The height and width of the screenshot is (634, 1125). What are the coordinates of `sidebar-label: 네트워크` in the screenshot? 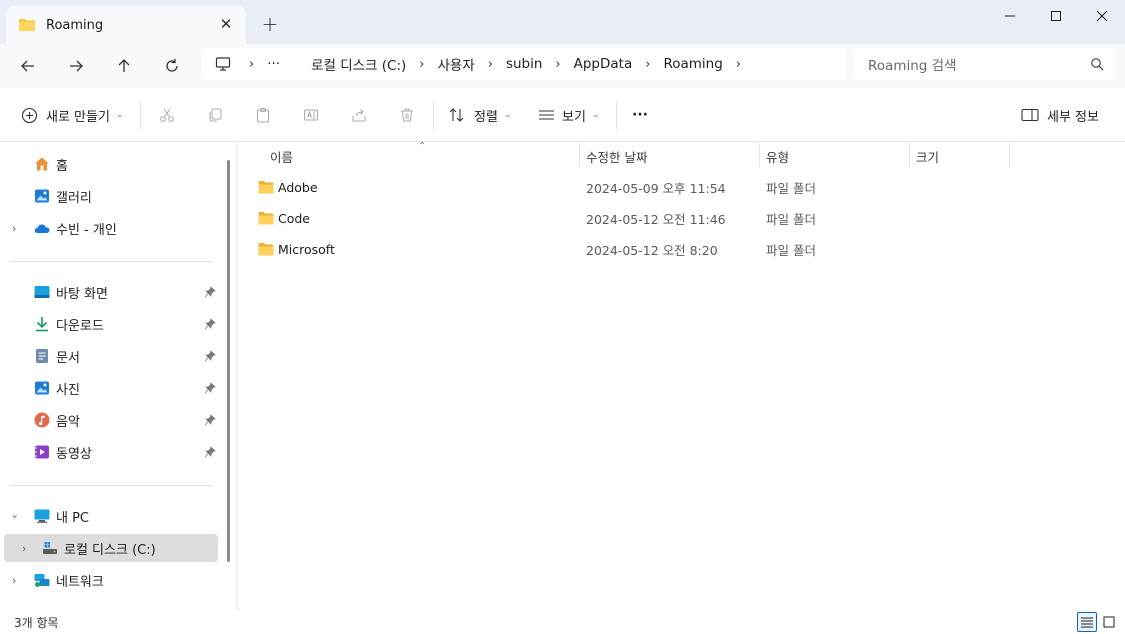 It's located at (80, 582).